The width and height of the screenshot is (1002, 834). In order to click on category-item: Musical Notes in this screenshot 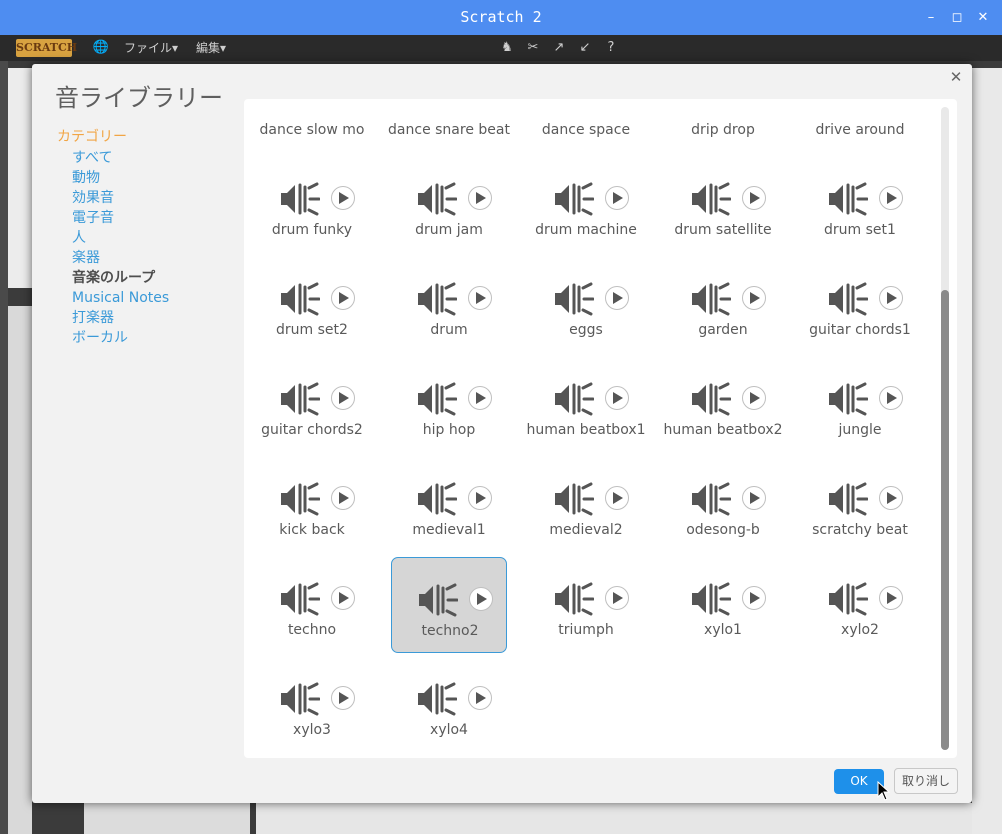, I will do `click(120, 298)`.